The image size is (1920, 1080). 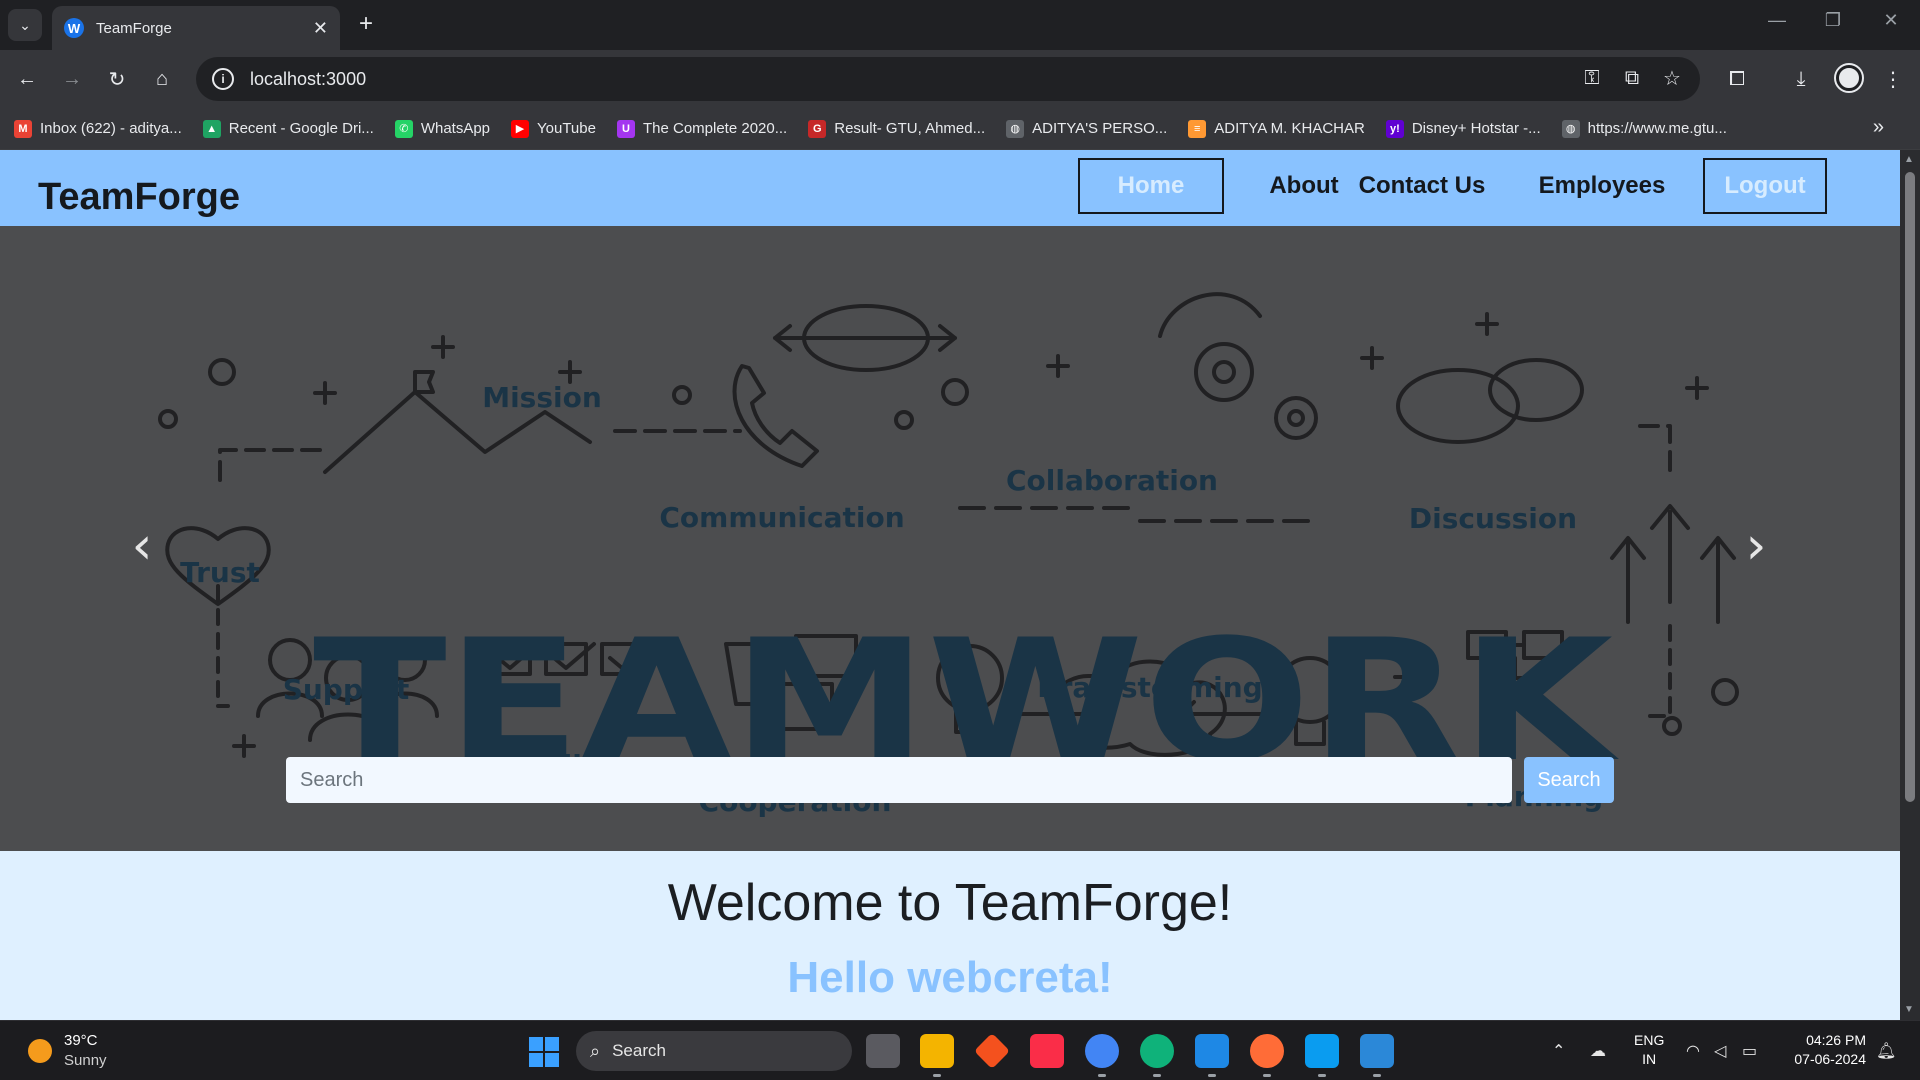 I want to click on home-icon: ⌂, so click(x=162, y=79).